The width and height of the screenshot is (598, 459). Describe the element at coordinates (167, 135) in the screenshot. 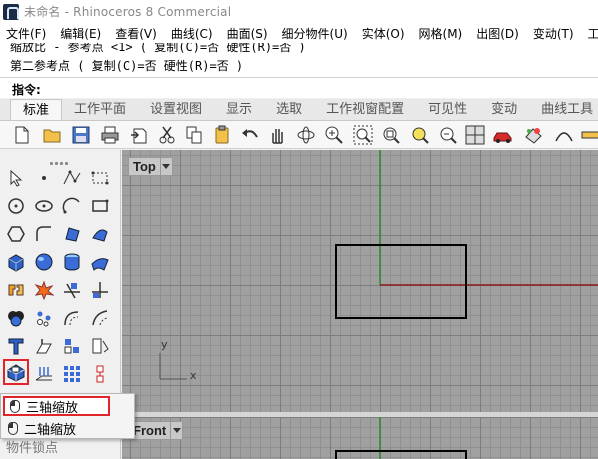

I see `cut-icon` at that location.